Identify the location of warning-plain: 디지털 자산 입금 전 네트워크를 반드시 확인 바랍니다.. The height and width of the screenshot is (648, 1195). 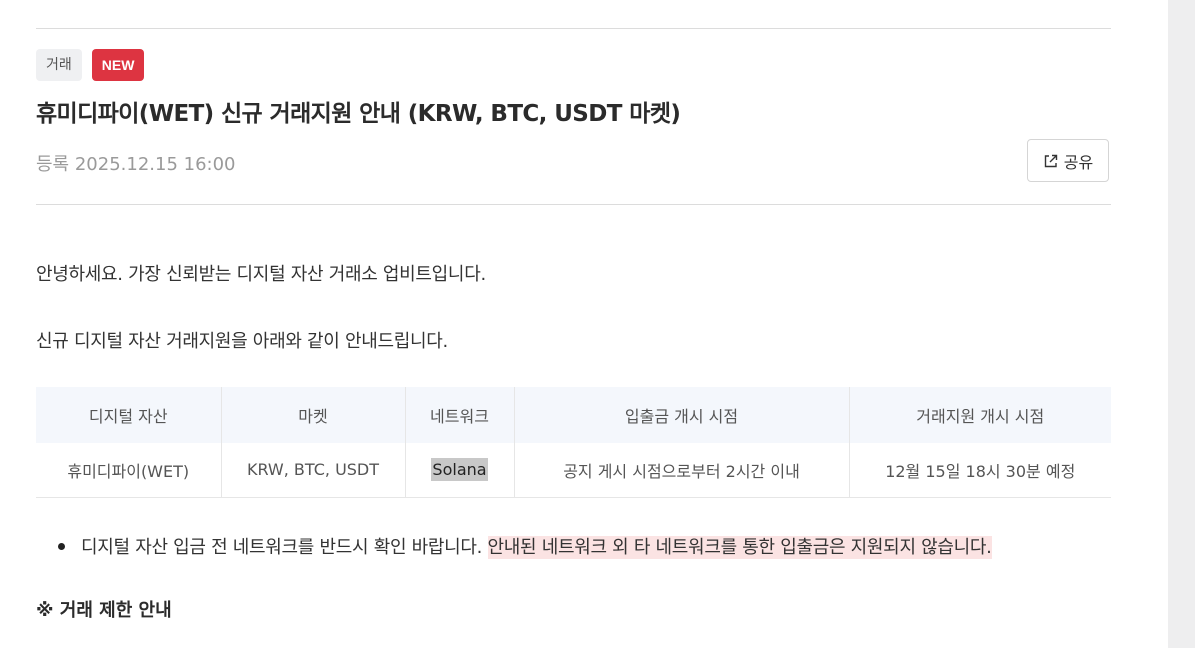
(284, 547).